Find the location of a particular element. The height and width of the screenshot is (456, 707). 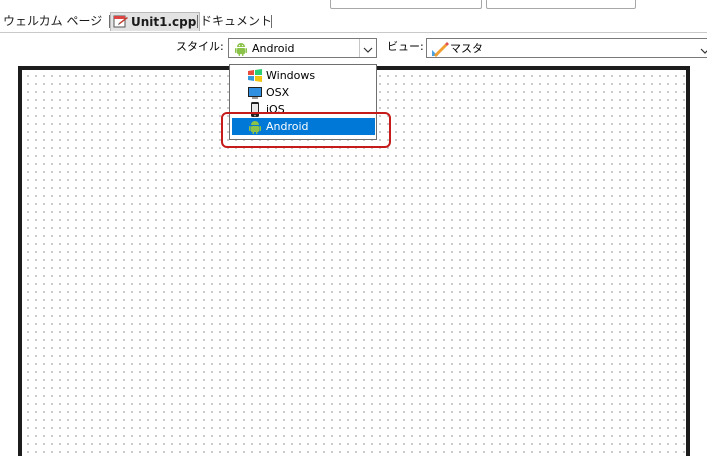

tab-welcome-page-label: ウェルカム ページ is located at coordinates (53, 21).